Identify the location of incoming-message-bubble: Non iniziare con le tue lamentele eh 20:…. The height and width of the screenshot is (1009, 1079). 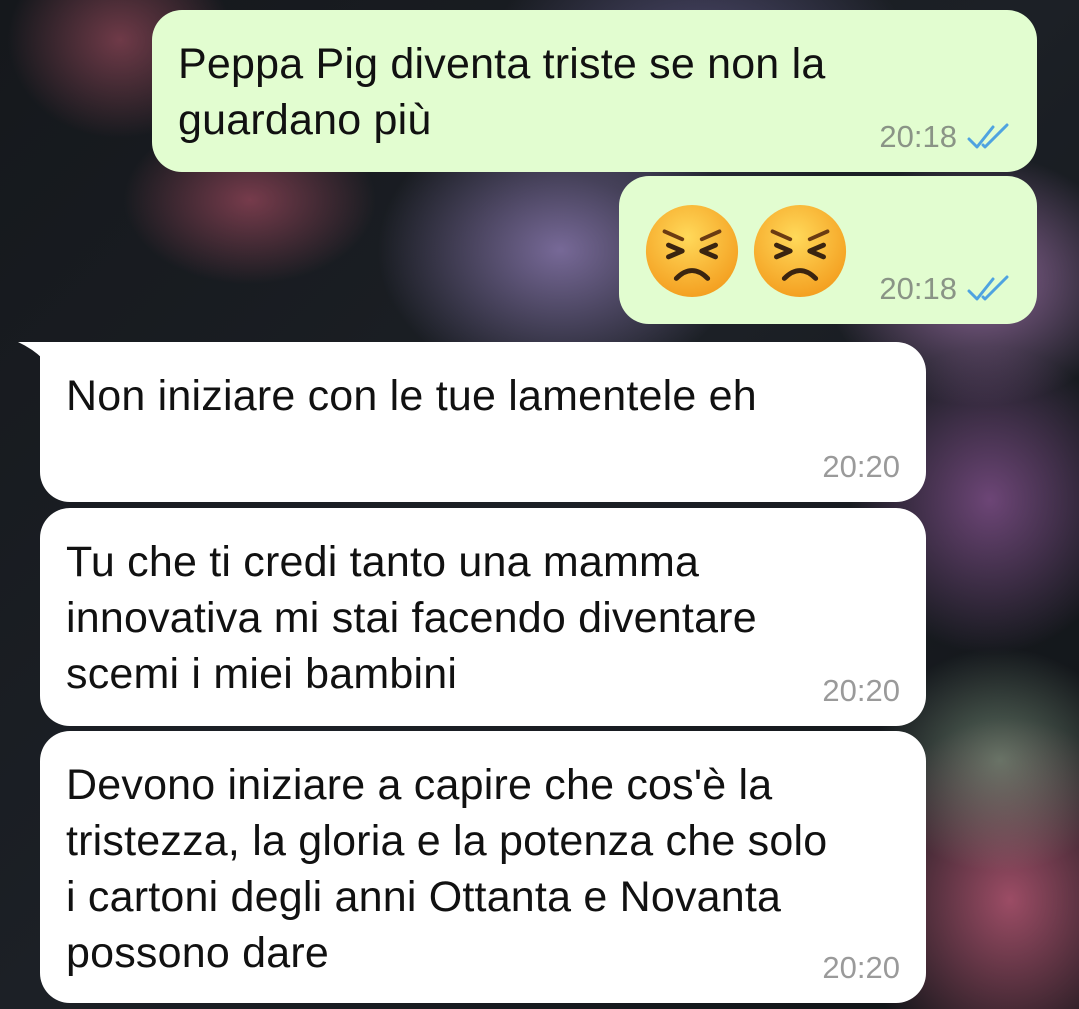
(483, 422).